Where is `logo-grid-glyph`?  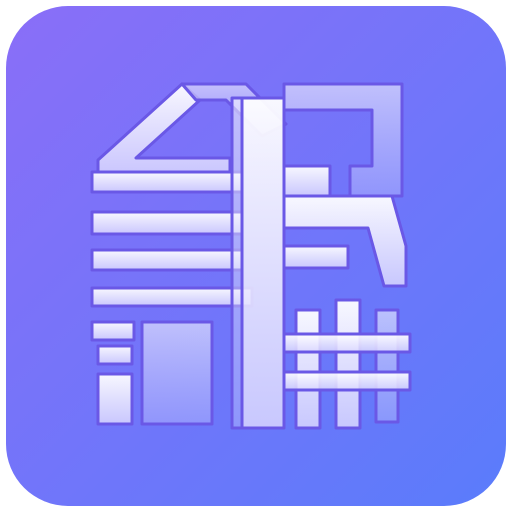
logo-grid-glyph is located at coordinates (347, 364).